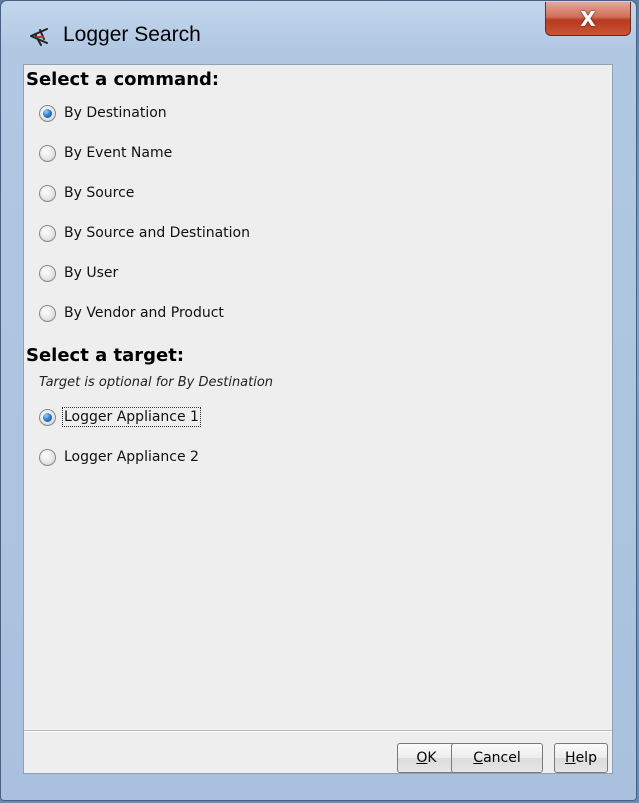 This screenshot has width=639, height=803. I want to click on radio-label: By Event Name, so click(118, 153).